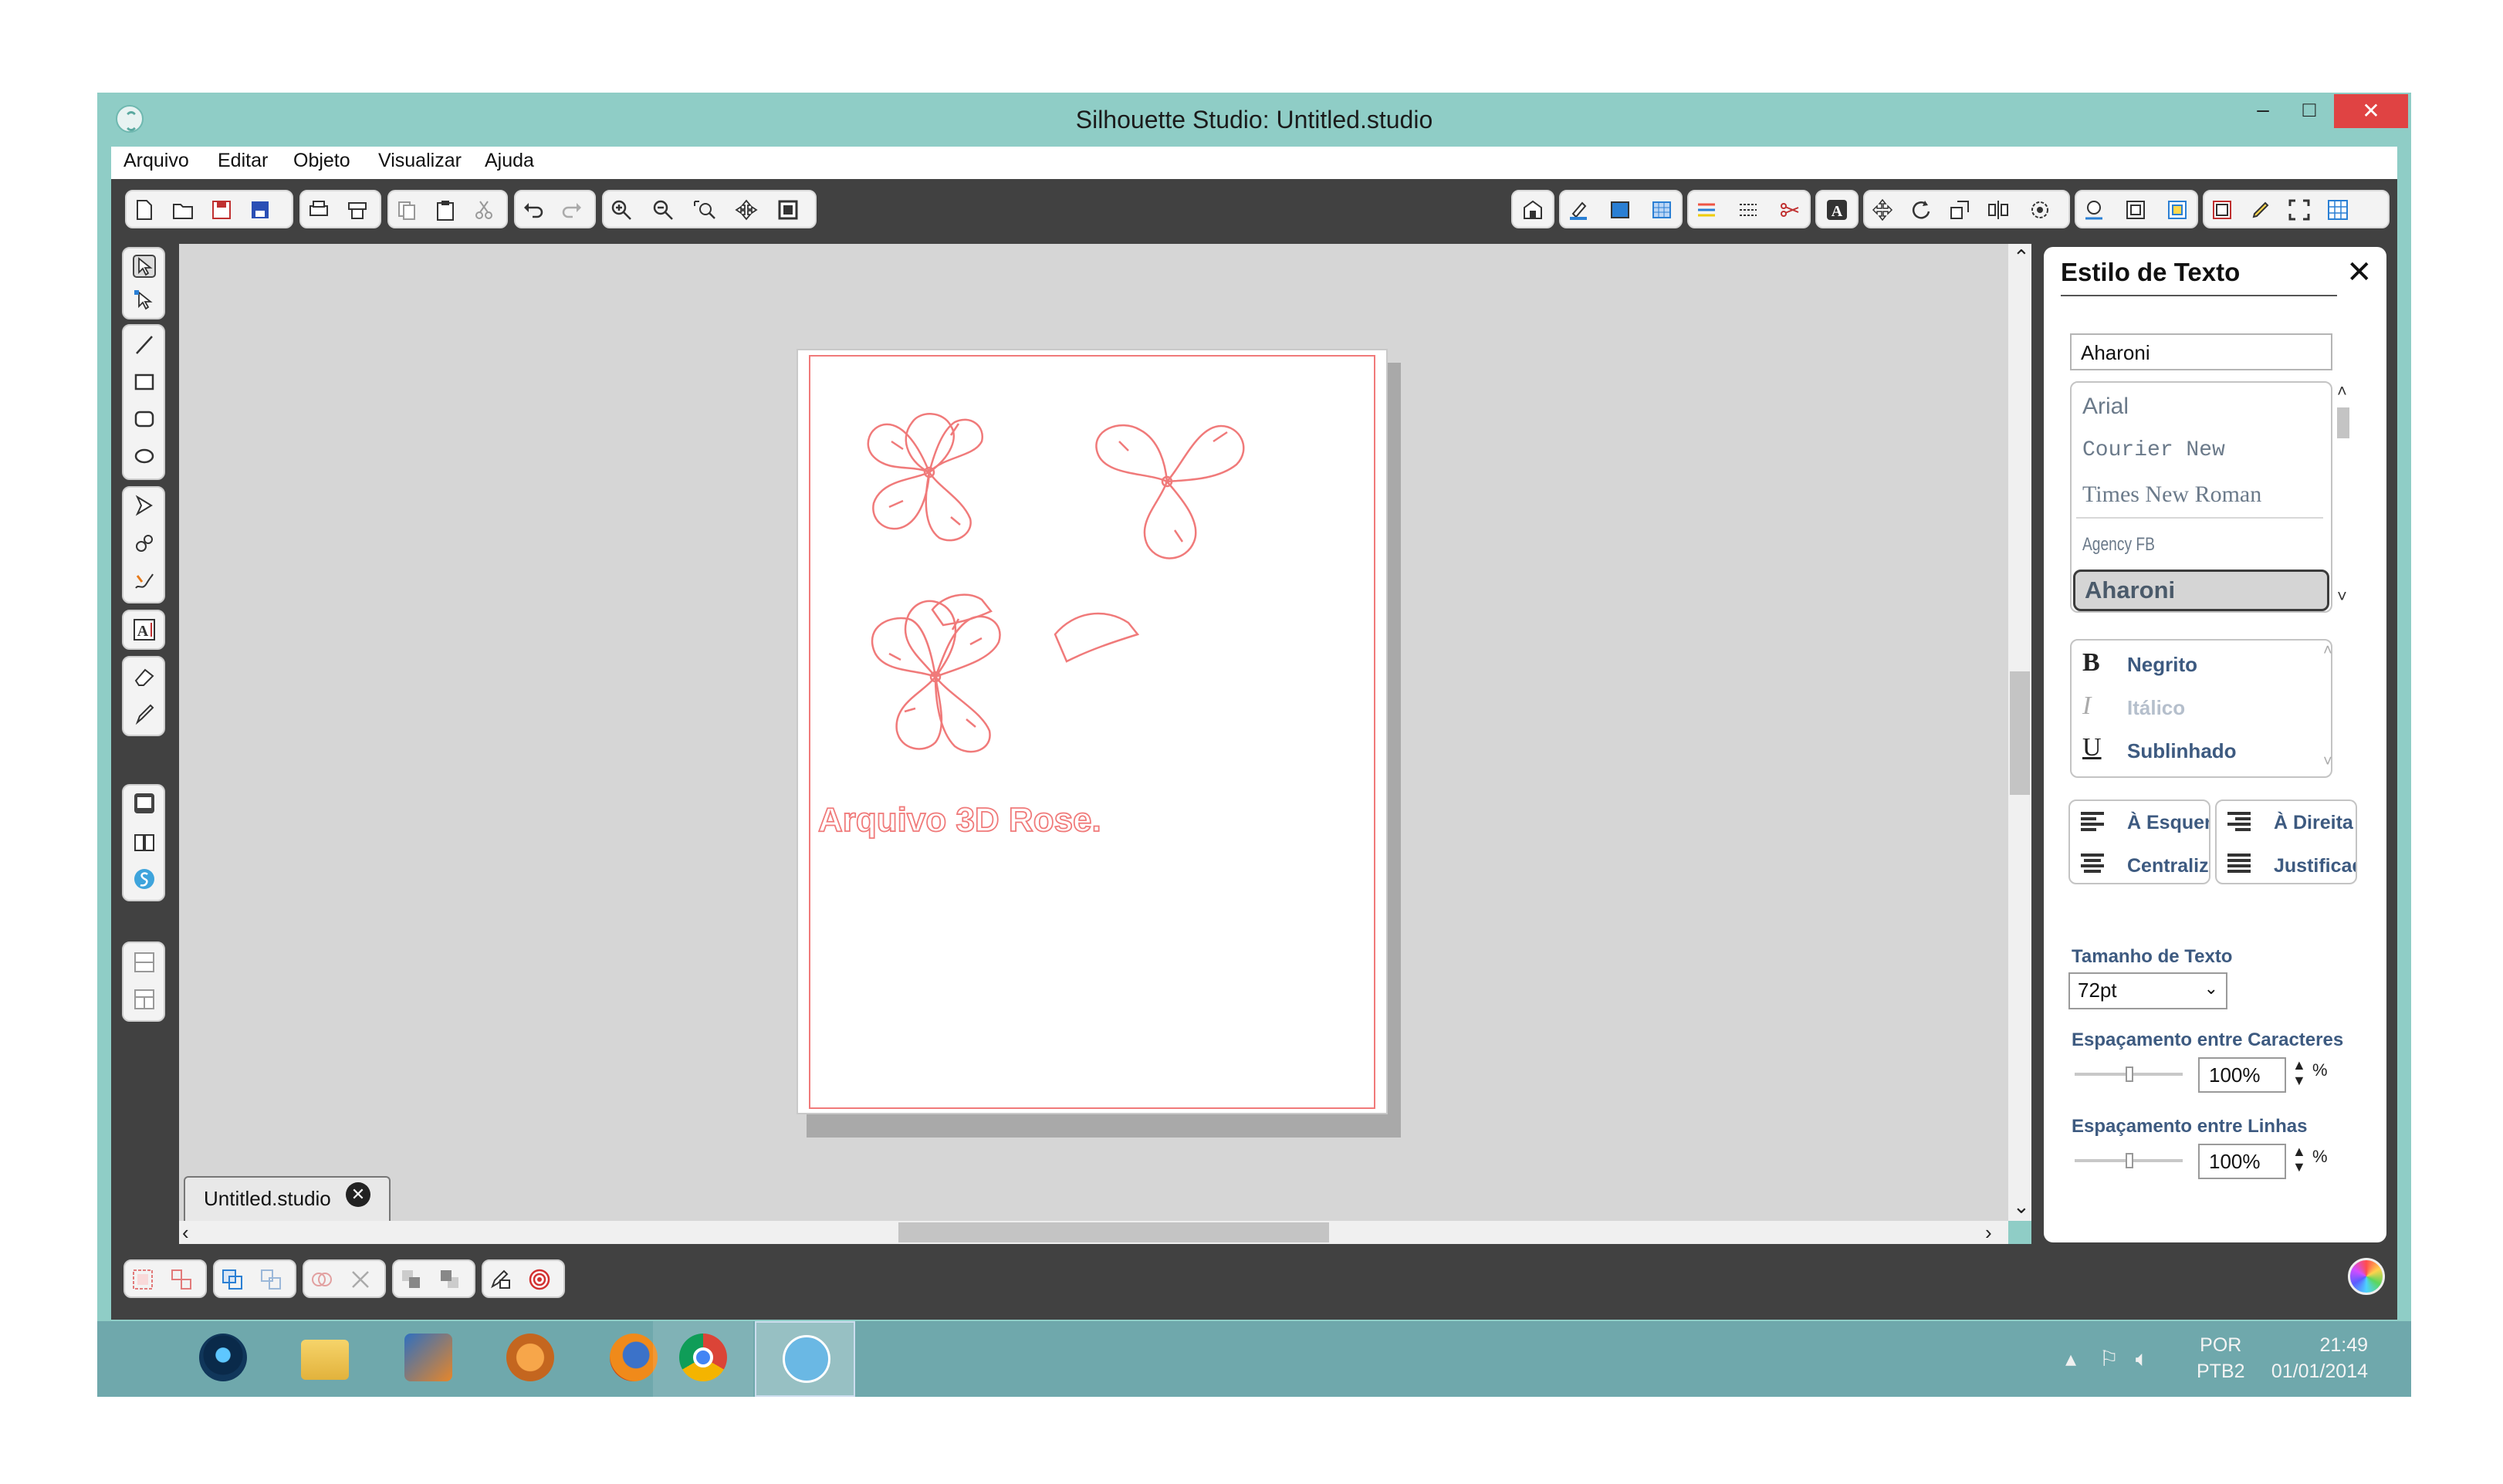 This screenshot has width=2503, height=1484. What do you see at coordinates (2162, 665) in the screenshot?
I see `bold-label: Negrito` at bounding box center [2162, 665].